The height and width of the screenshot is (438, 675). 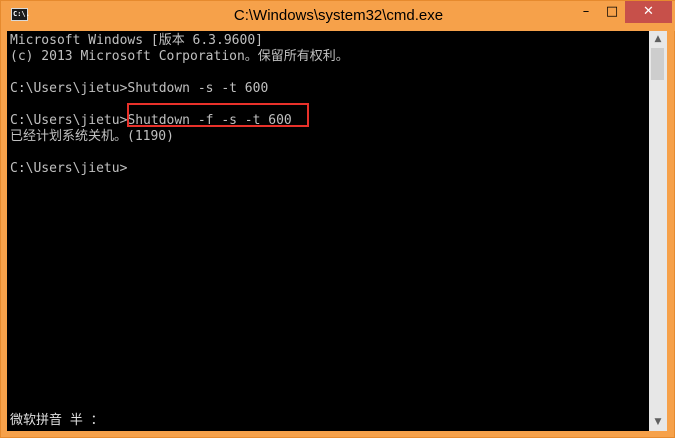 What do you see at coordinates (57, 420) in the screenshot?
I see `ime-status-text: 微软拼音 半 ：` at bounding box center [57, 420].